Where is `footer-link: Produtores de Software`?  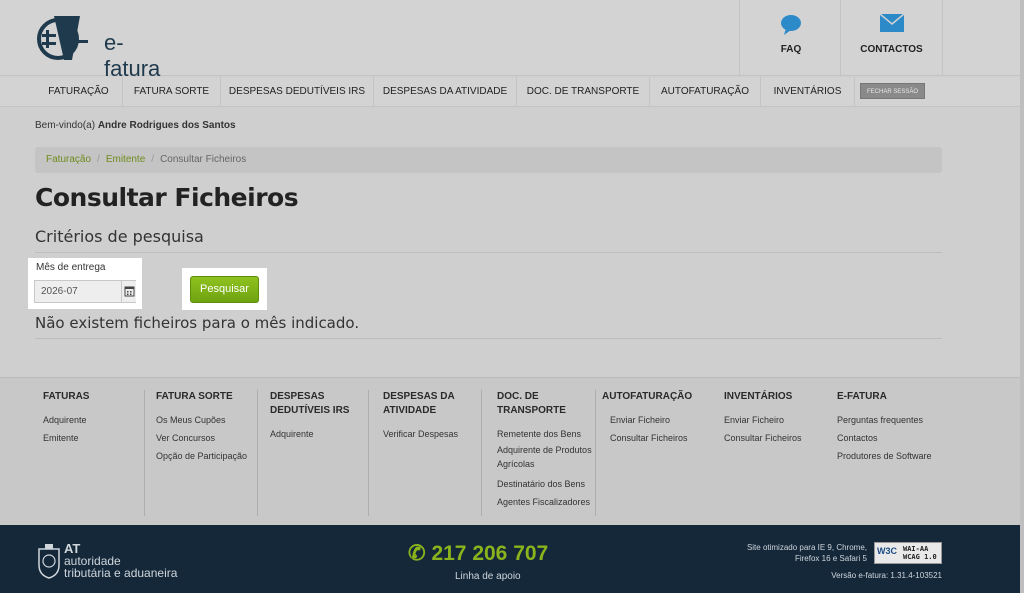
footer-link: Produtores de Software is located at coordinates (892, 456).